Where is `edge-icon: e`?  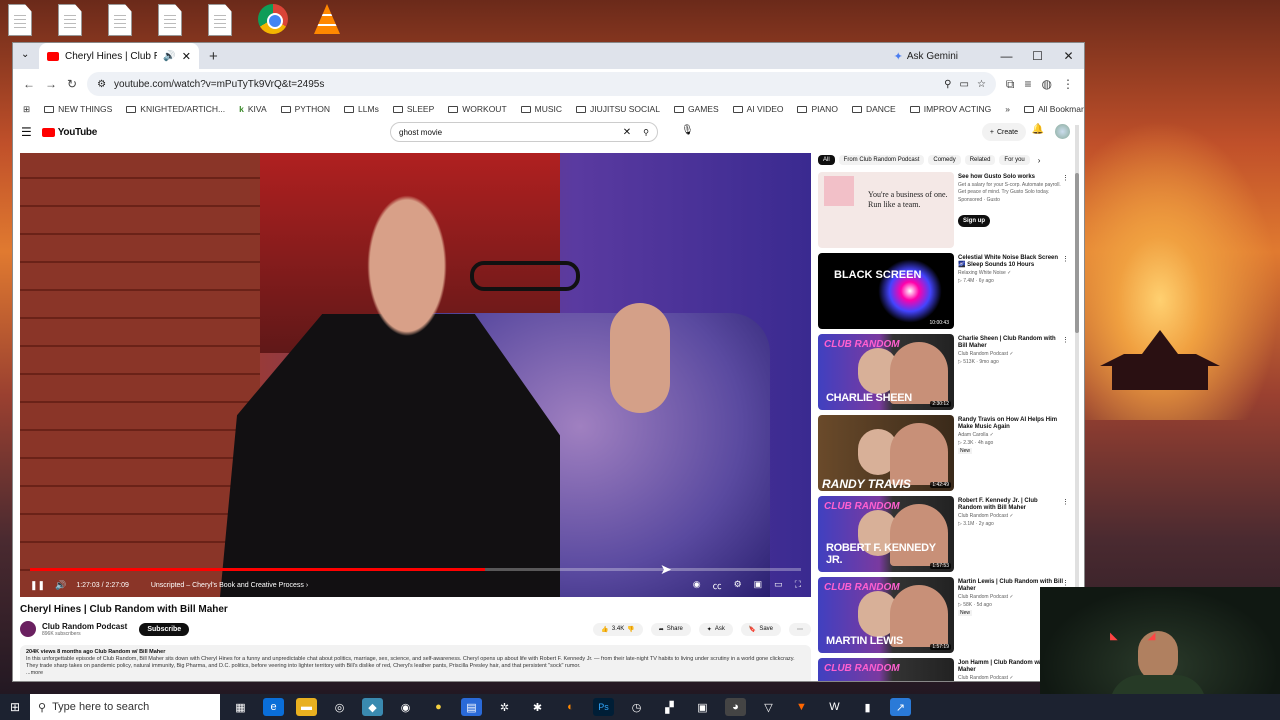 edge-icon: e is located at coordinates (273, 707).